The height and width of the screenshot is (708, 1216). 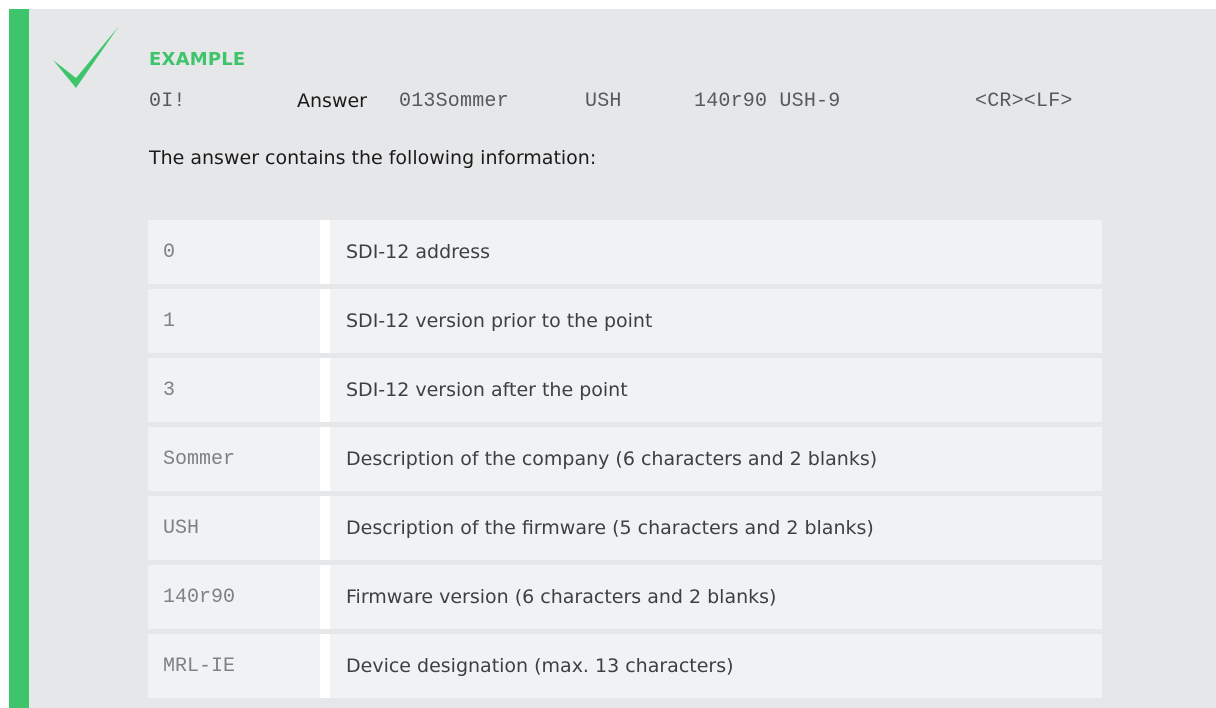 What do you see at coordinates (234, 459) in the screenshot?
I see `row-key: Sommer` at bounding box center [234, 459].